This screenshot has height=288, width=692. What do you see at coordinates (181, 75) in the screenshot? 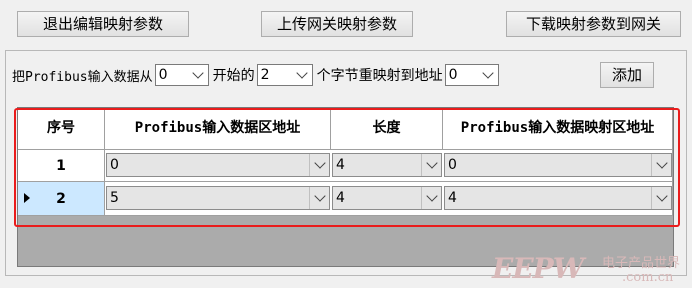
I see `from-address-select: 0` at bounding box center [181, 75].